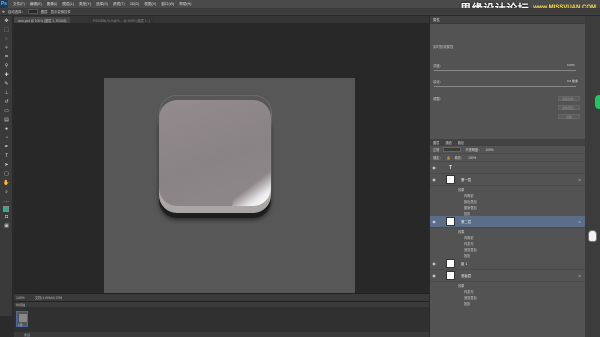  I want to click on folder-icon, so click(450, 263).